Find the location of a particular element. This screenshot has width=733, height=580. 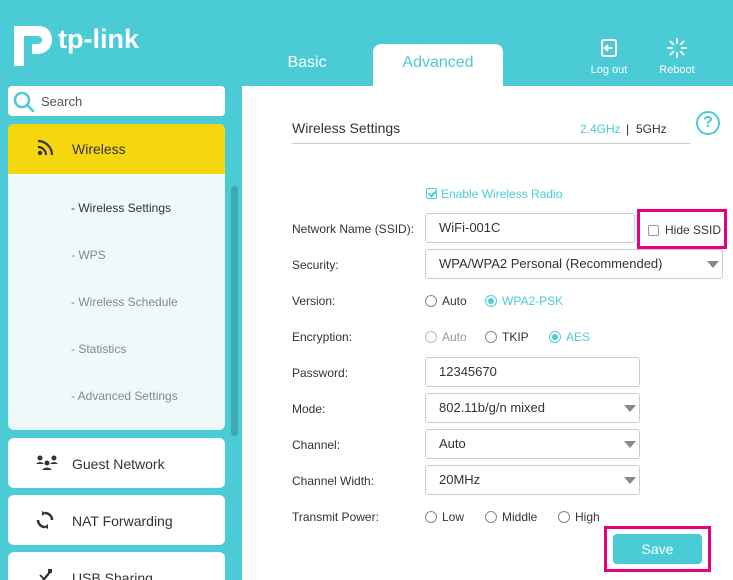

transmit-power-radio-middle: Middle is located at coordinates (511, 516).